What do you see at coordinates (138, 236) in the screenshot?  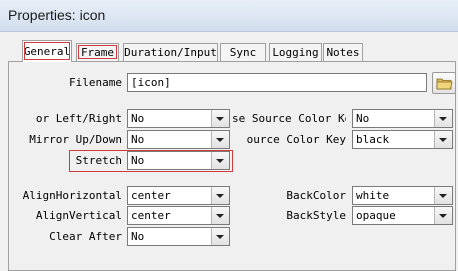 I see `clear-after-value: No` at bounding box center [138, 236].